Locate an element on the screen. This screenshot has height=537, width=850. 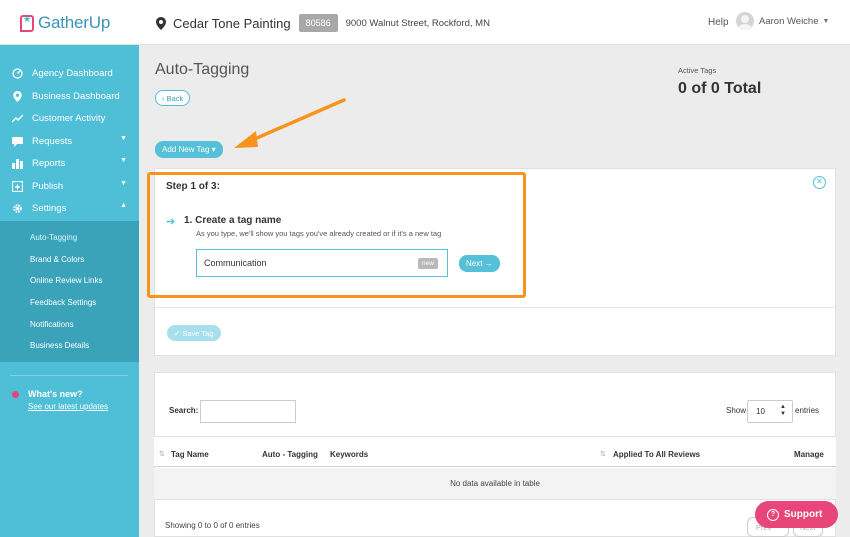
whats-new: What's new? See our latest updates is located at coordinates (60, 400).